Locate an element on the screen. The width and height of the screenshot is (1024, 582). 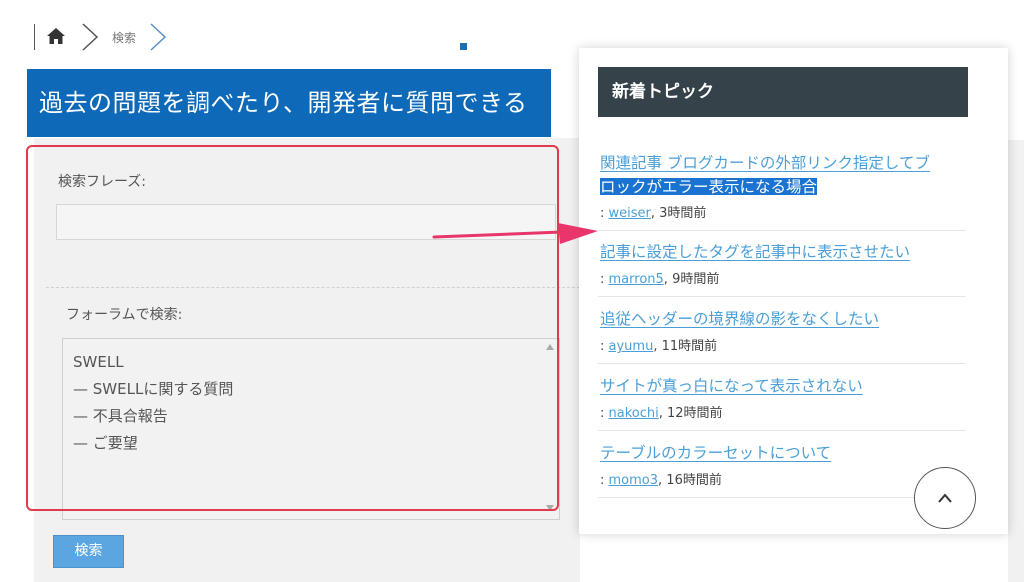
topic-link: 関連記事 ブログカードの外部リンク指定してブ is located at coordinates (765, 162).